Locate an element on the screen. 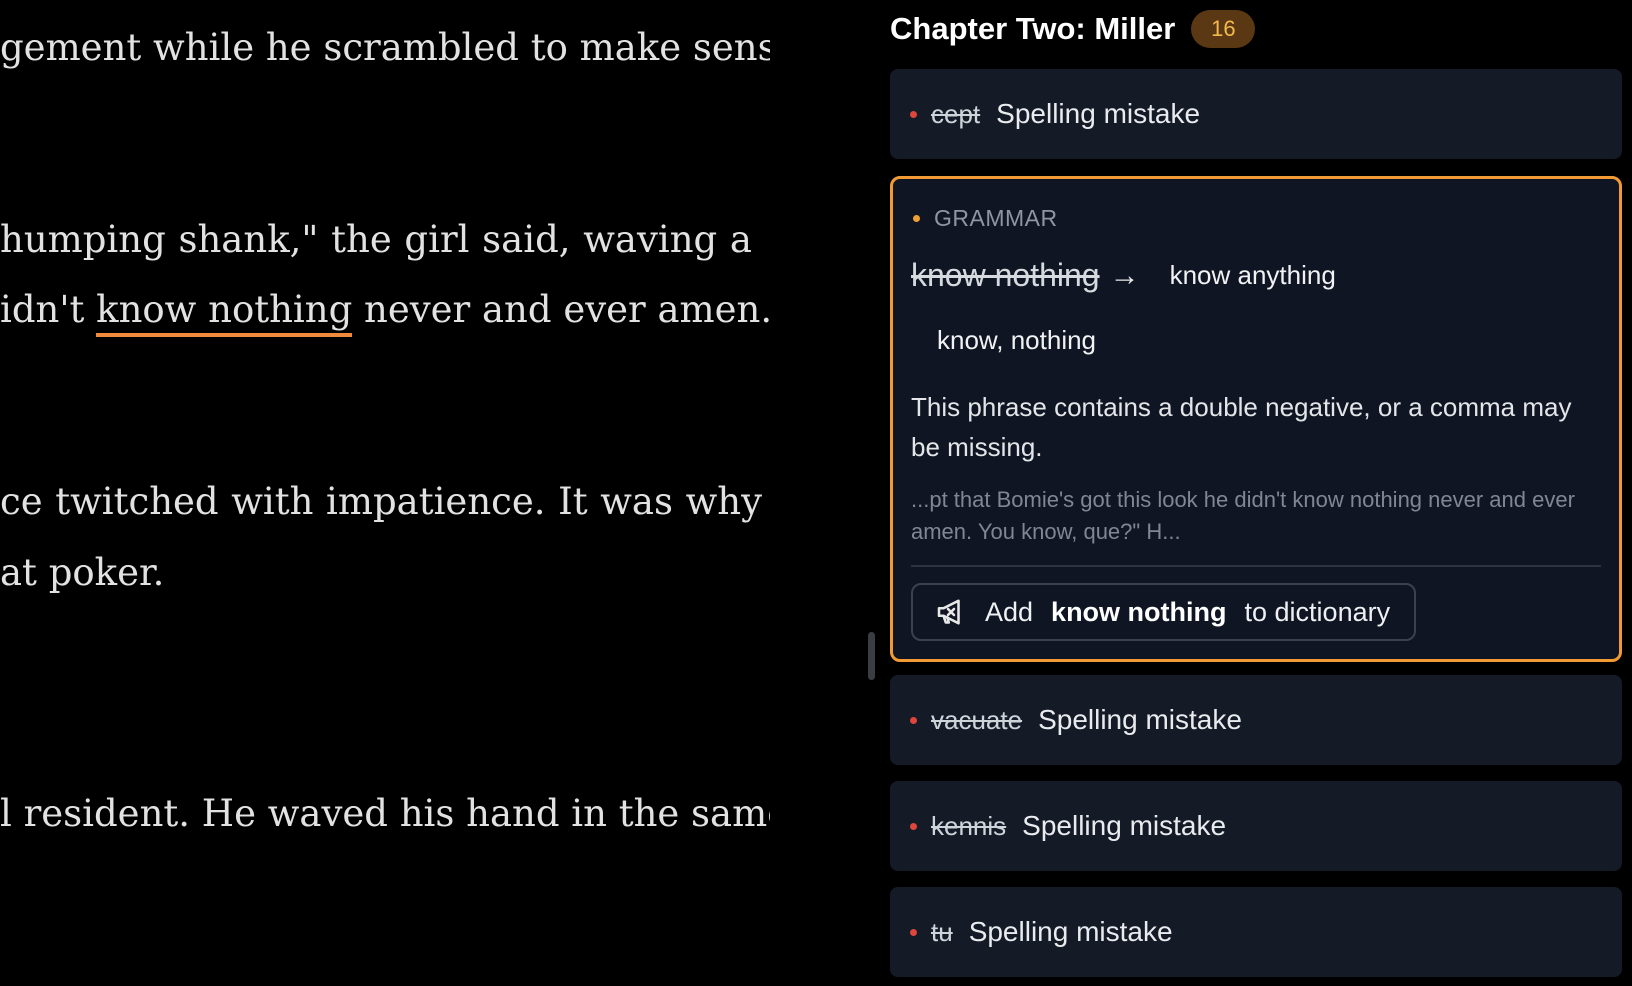 The width and height of the screenshot is (1632, 986). issue-card-spelling: tu Spelling mistake is located at coordinates (1256, 932).